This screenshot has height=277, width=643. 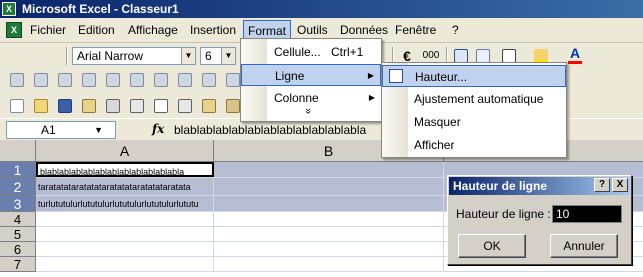 I want to click on menu-help: ?, so click(x=455, y=30).